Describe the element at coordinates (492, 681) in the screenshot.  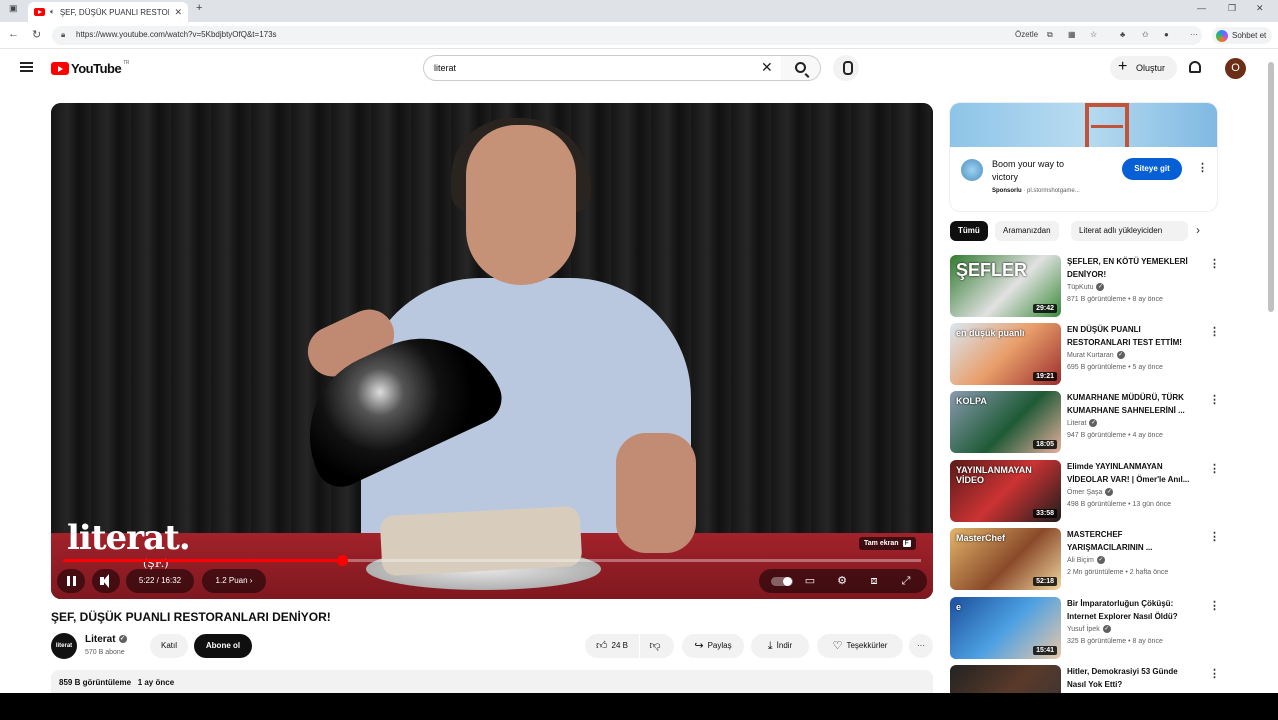
I see `description-box: 859 B görüntüleme 1 ay önce` at that location.